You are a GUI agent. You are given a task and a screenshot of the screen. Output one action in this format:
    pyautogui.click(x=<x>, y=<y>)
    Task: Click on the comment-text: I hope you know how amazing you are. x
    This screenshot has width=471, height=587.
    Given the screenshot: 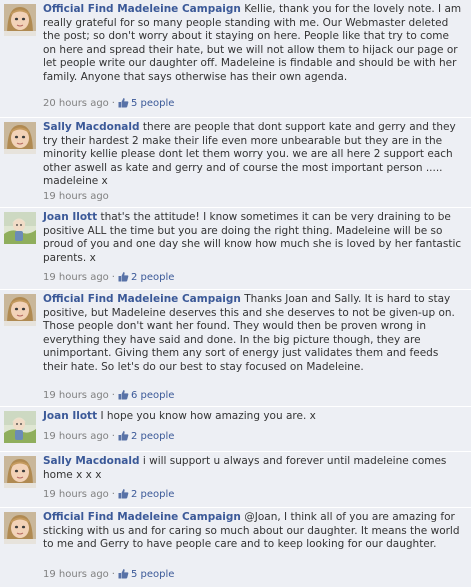 What is the action you would take?
    pyautogui.click(x=208, y=416)
    